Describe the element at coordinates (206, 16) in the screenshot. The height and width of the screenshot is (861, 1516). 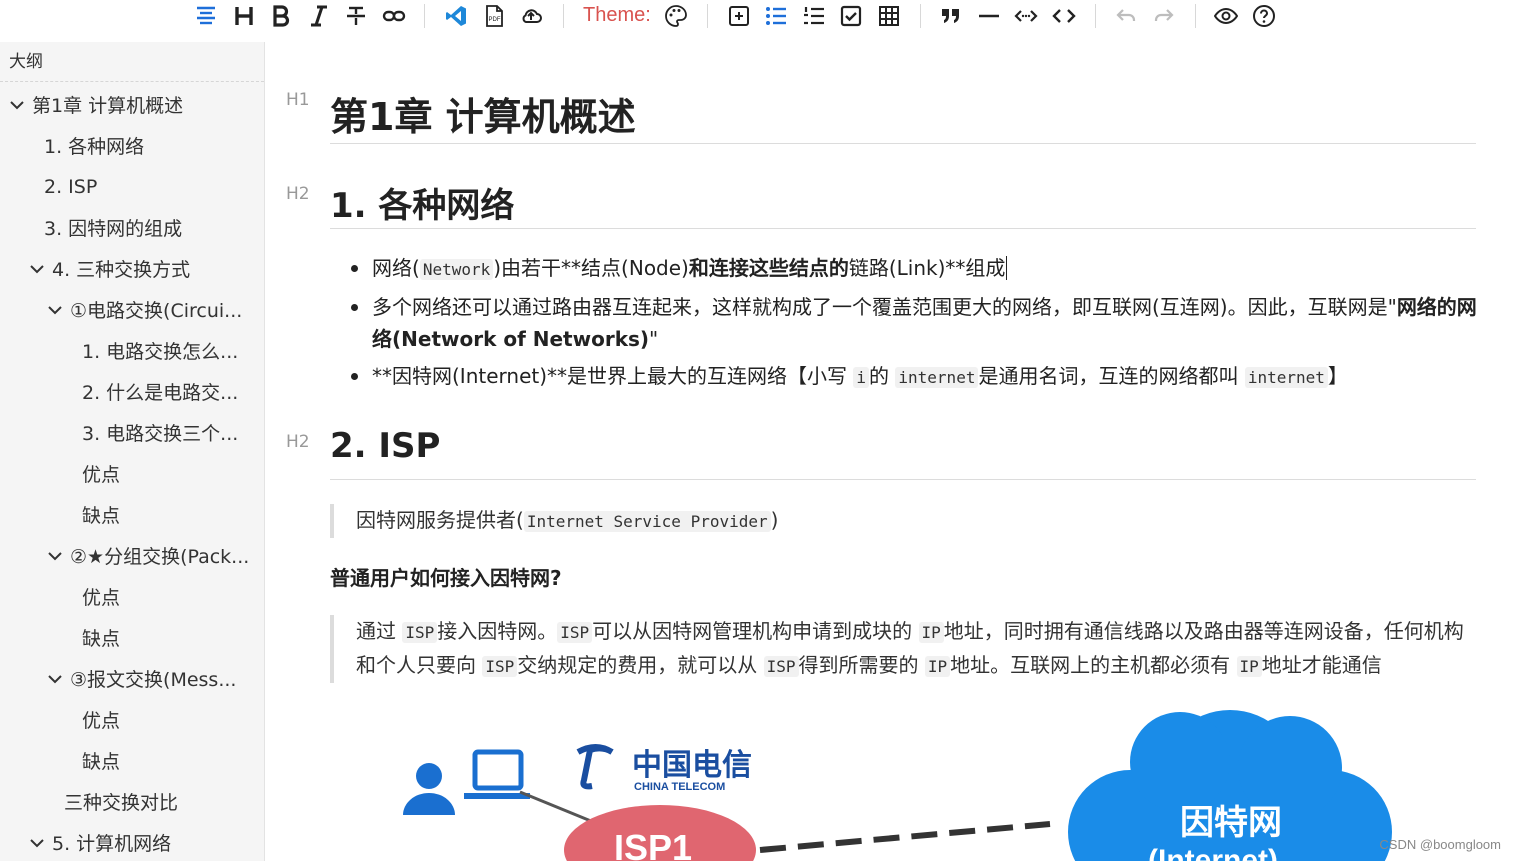
I see `align-icon` at that location.